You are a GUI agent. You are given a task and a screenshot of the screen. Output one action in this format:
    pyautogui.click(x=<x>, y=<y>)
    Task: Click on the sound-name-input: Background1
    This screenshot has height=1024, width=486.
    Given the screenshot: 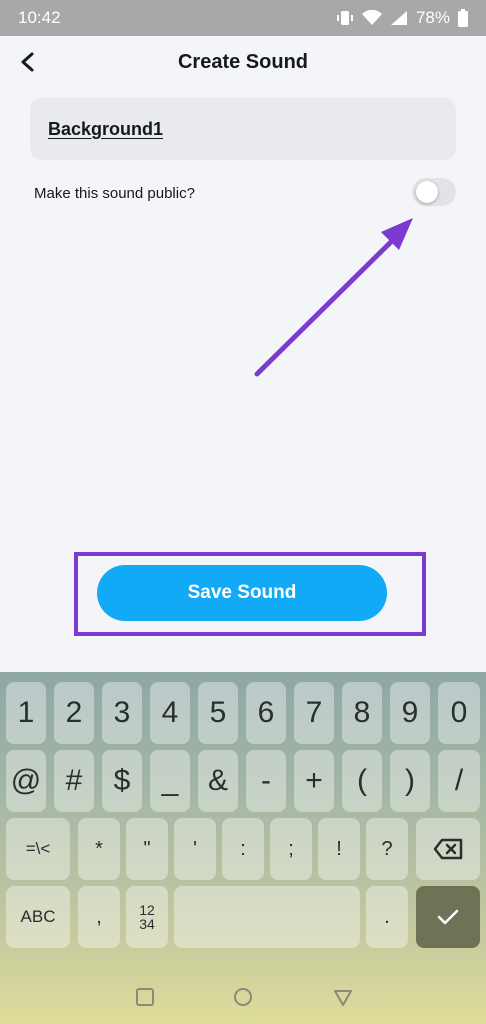 What is the action you would take?
    pyautogui.click(x=243, y=129)
    